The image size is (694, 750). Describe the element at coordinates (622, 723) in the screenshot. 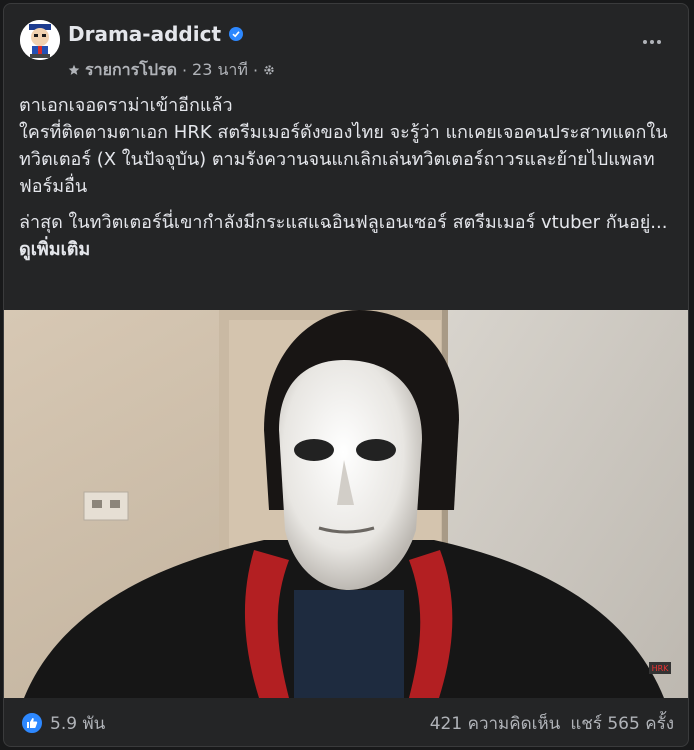

I see `shares-count: แชร์ 565 ครั้ง` at that location.